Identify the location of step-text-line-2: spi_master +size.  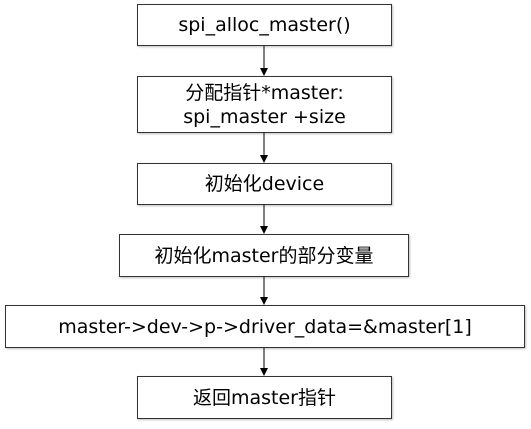
(264, 116).